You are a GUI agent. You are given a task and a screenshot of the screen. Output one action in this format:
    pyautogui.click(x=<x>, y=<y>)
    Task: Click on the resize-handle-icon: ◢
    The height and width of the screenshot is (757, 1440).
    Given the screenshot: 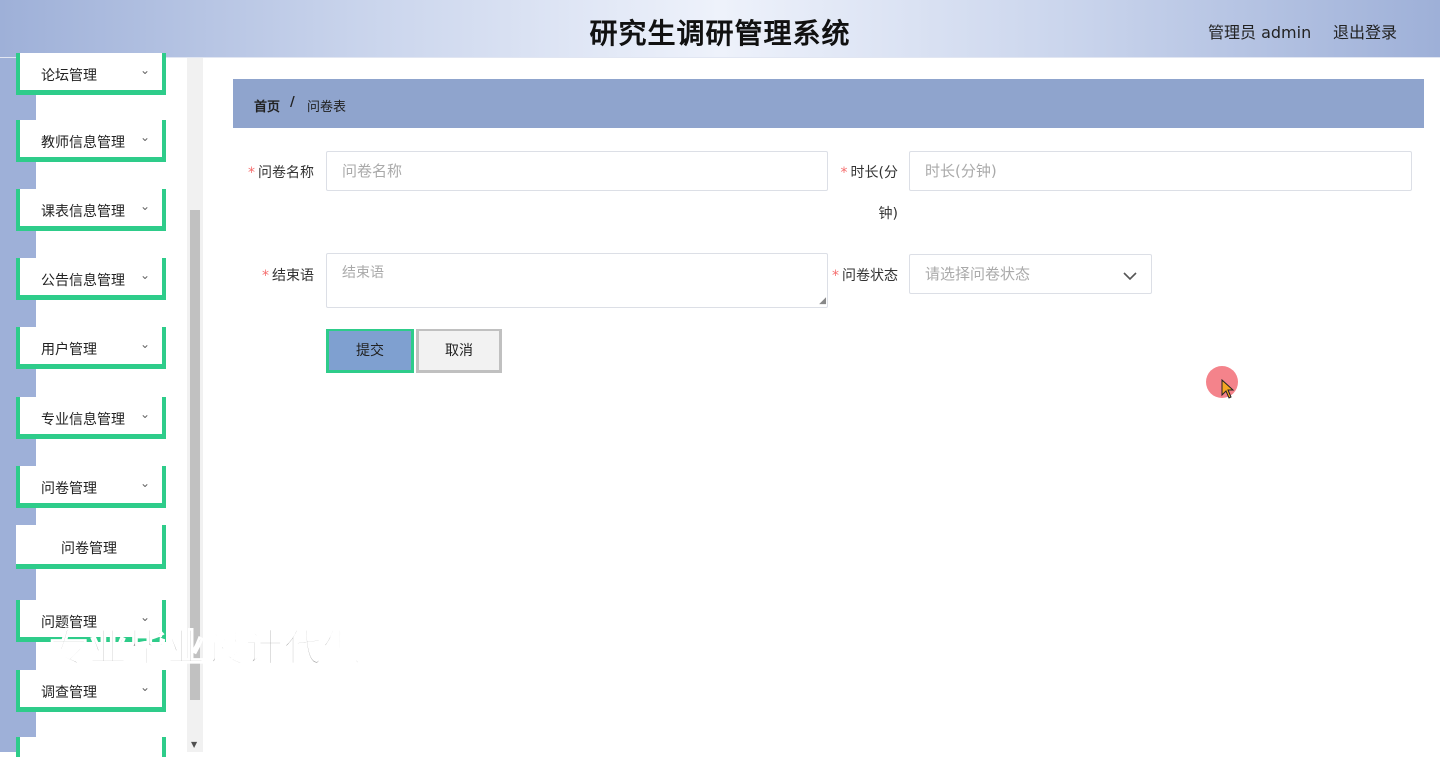 What is the action you would take?
    pyautogui.click(x=822, y=301)
    